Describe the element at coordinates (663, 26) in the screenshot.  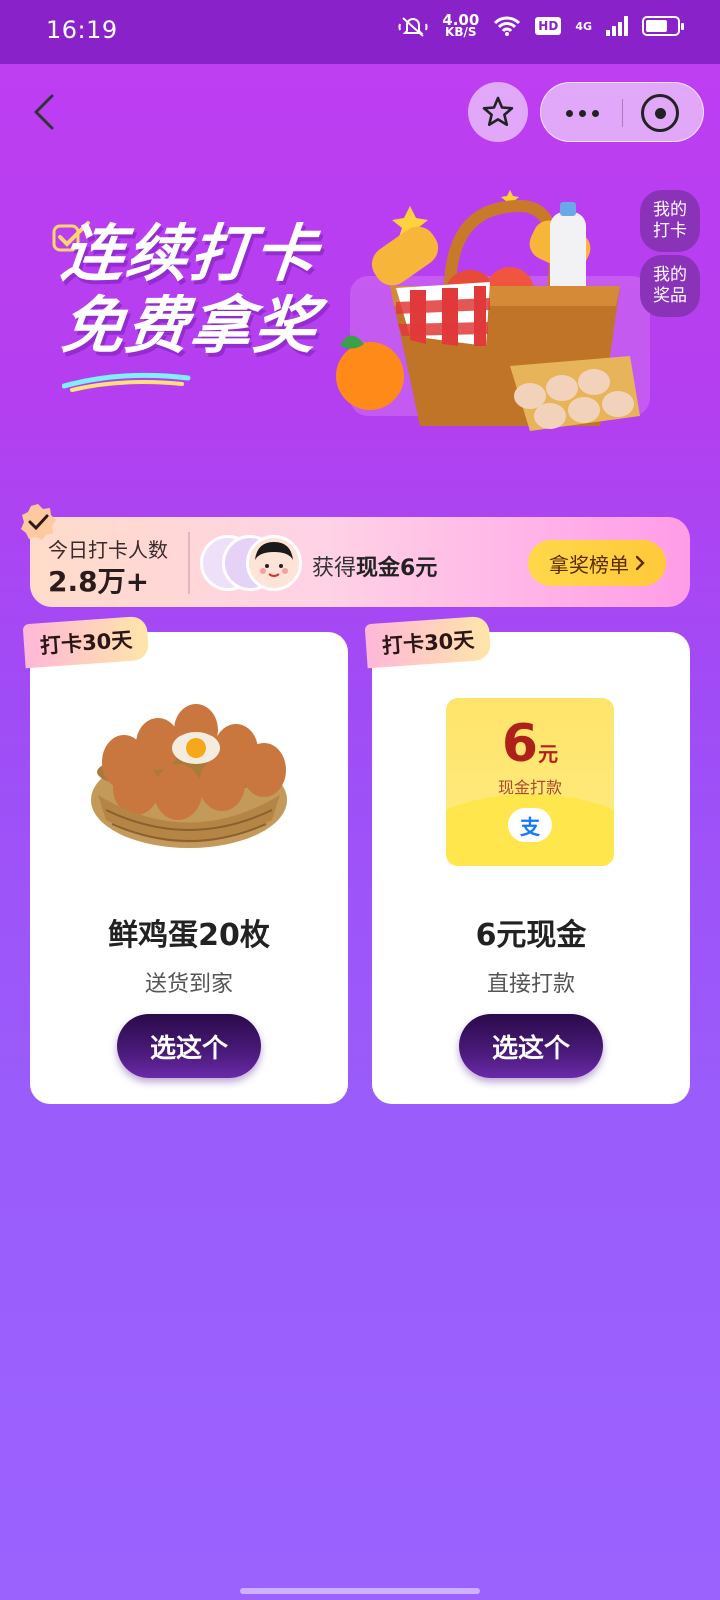
I see `battery-icon` at that location.